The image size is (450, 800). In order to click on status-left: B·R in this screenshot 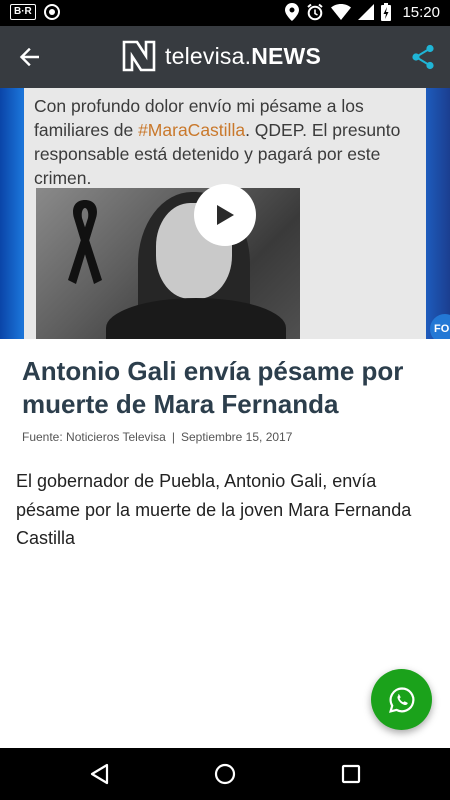, I will do `click(35, 12)`.